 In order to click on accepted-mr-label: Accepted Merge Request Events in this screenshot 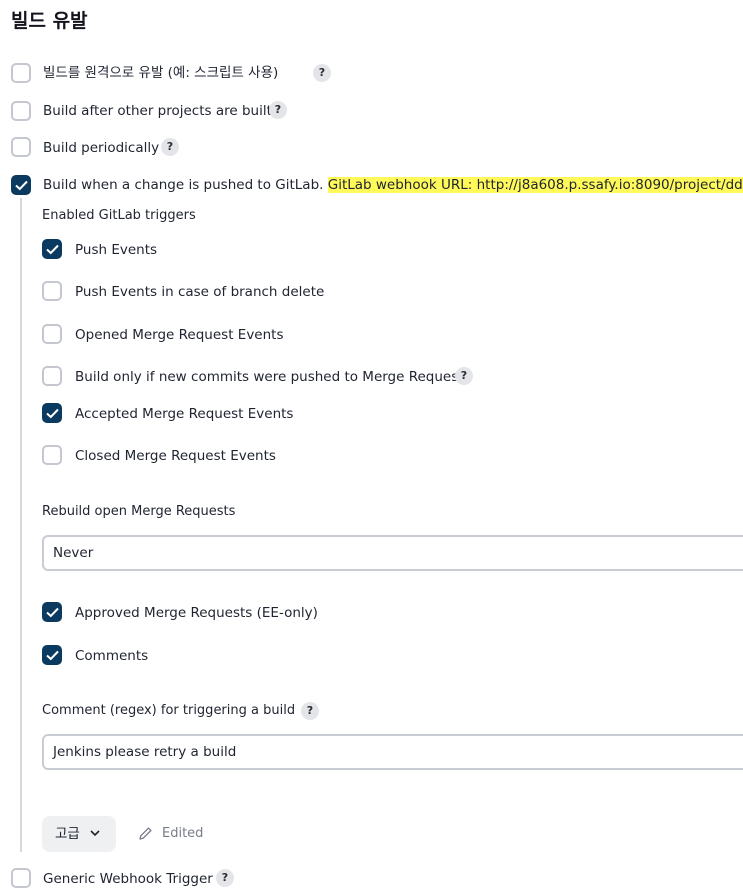, I will do `click(184, 414)`.